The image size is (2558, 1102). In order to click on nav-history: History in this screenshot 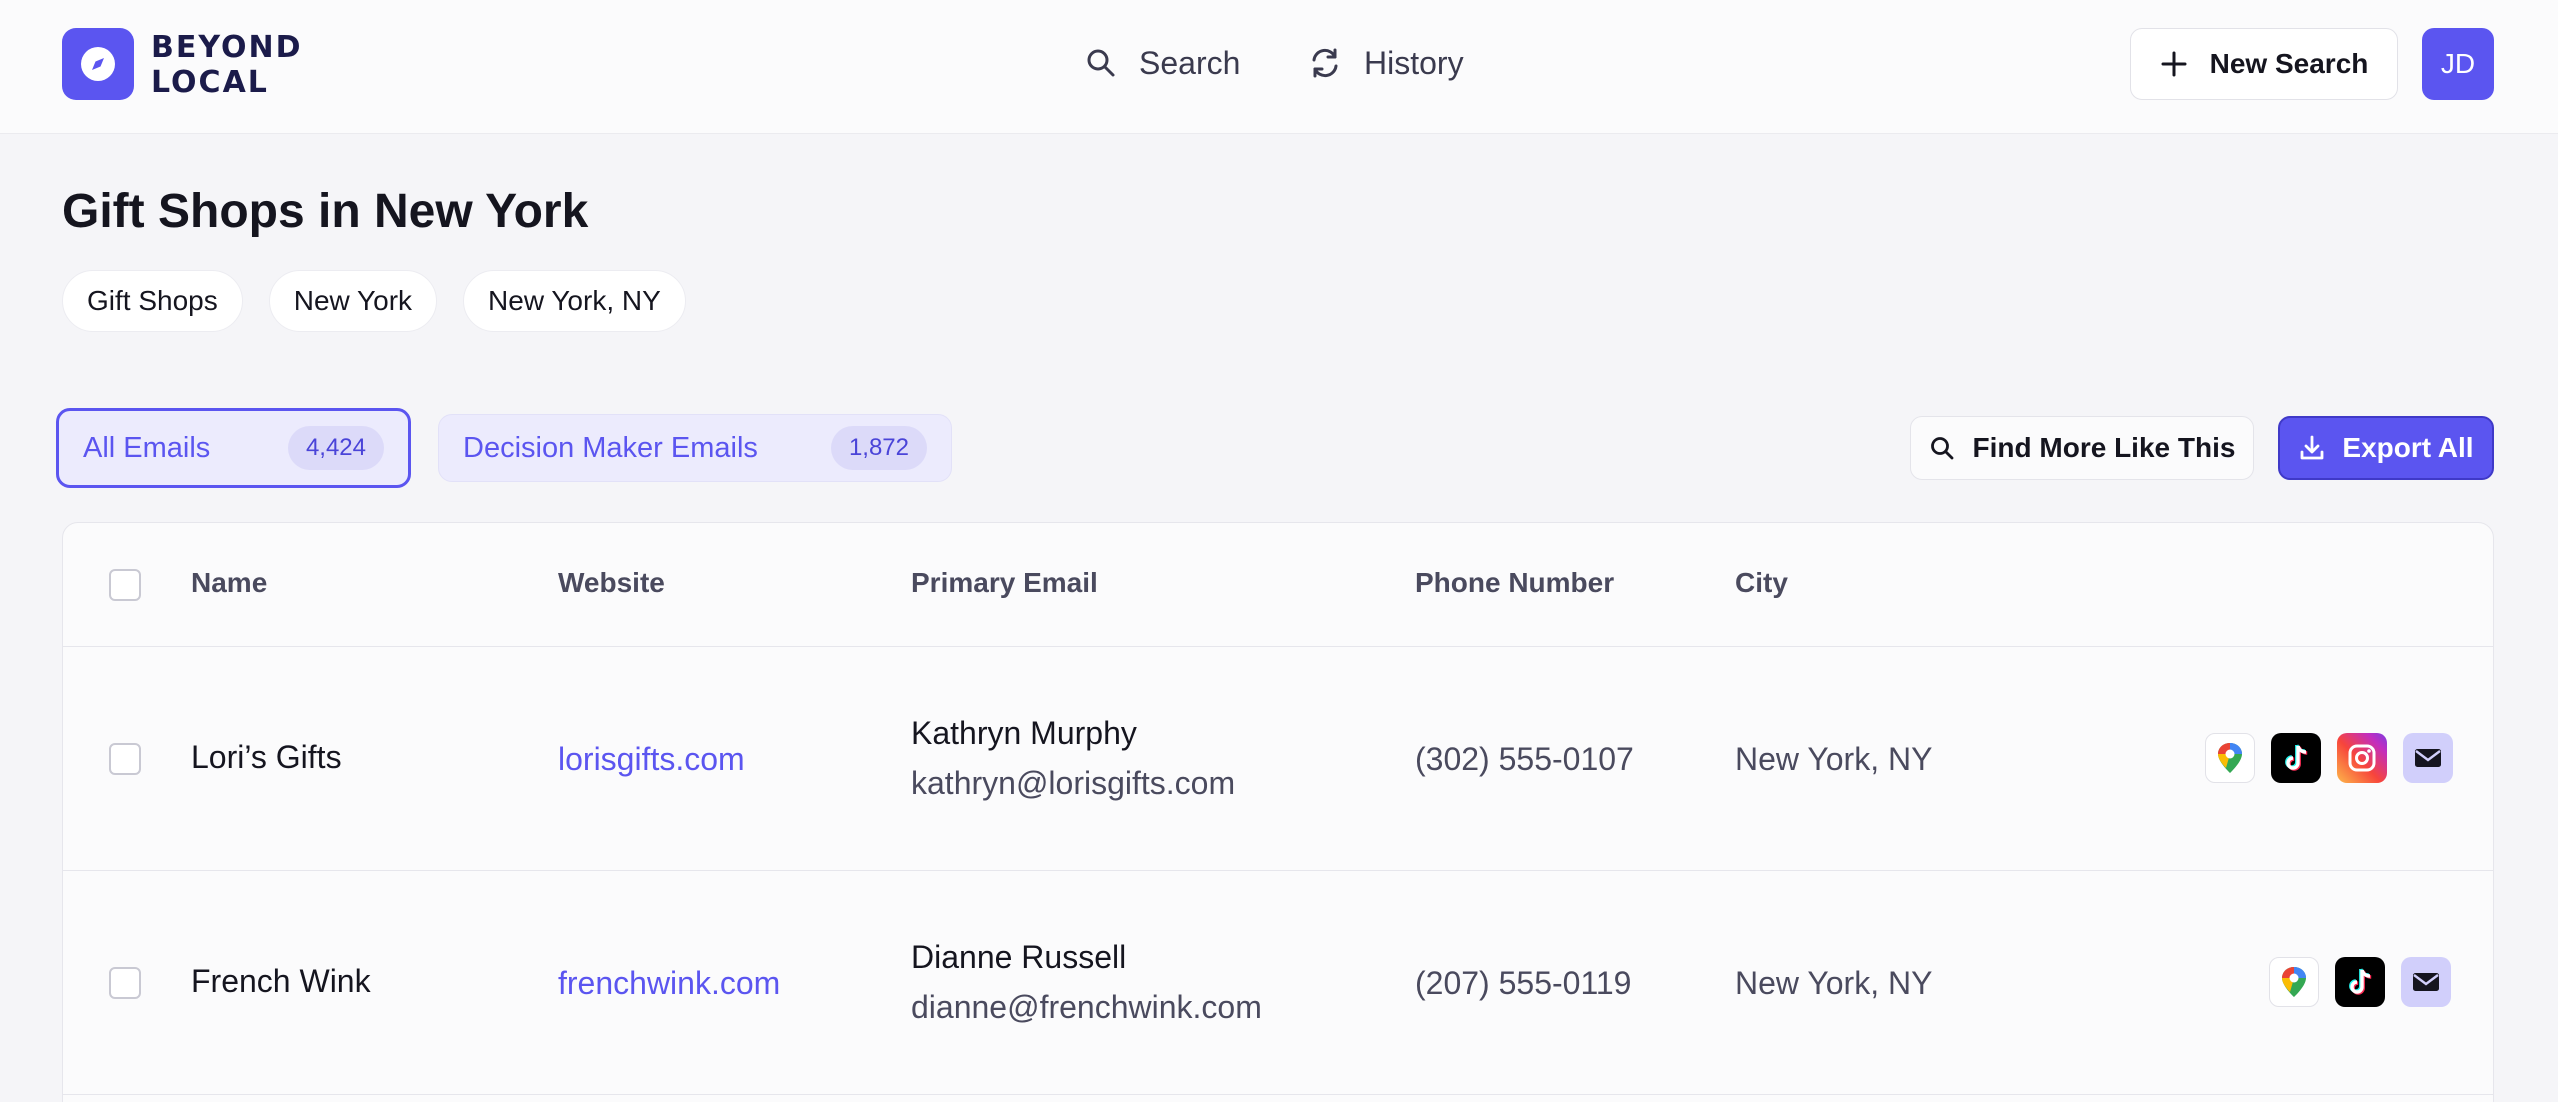, I will do `click(1386, 63)`.